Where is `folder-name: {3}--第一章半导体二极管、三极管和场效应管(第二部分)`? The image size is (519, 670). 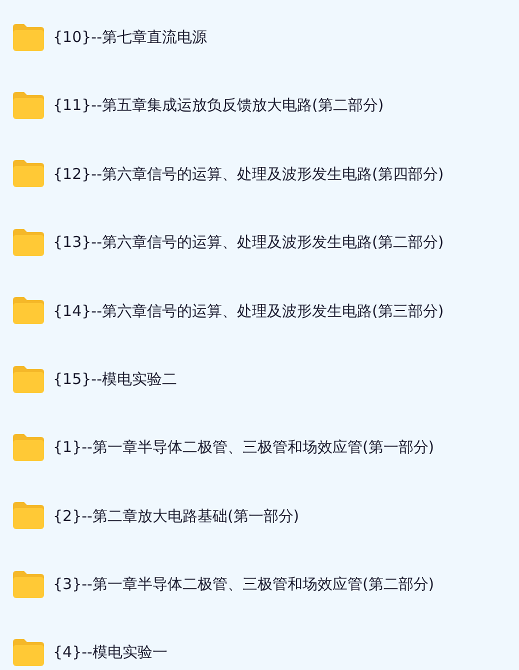
folder-name: {3}--第一章半导体二极管、三极管和场效应管(第二部分) is located at coordinates (243, 584).